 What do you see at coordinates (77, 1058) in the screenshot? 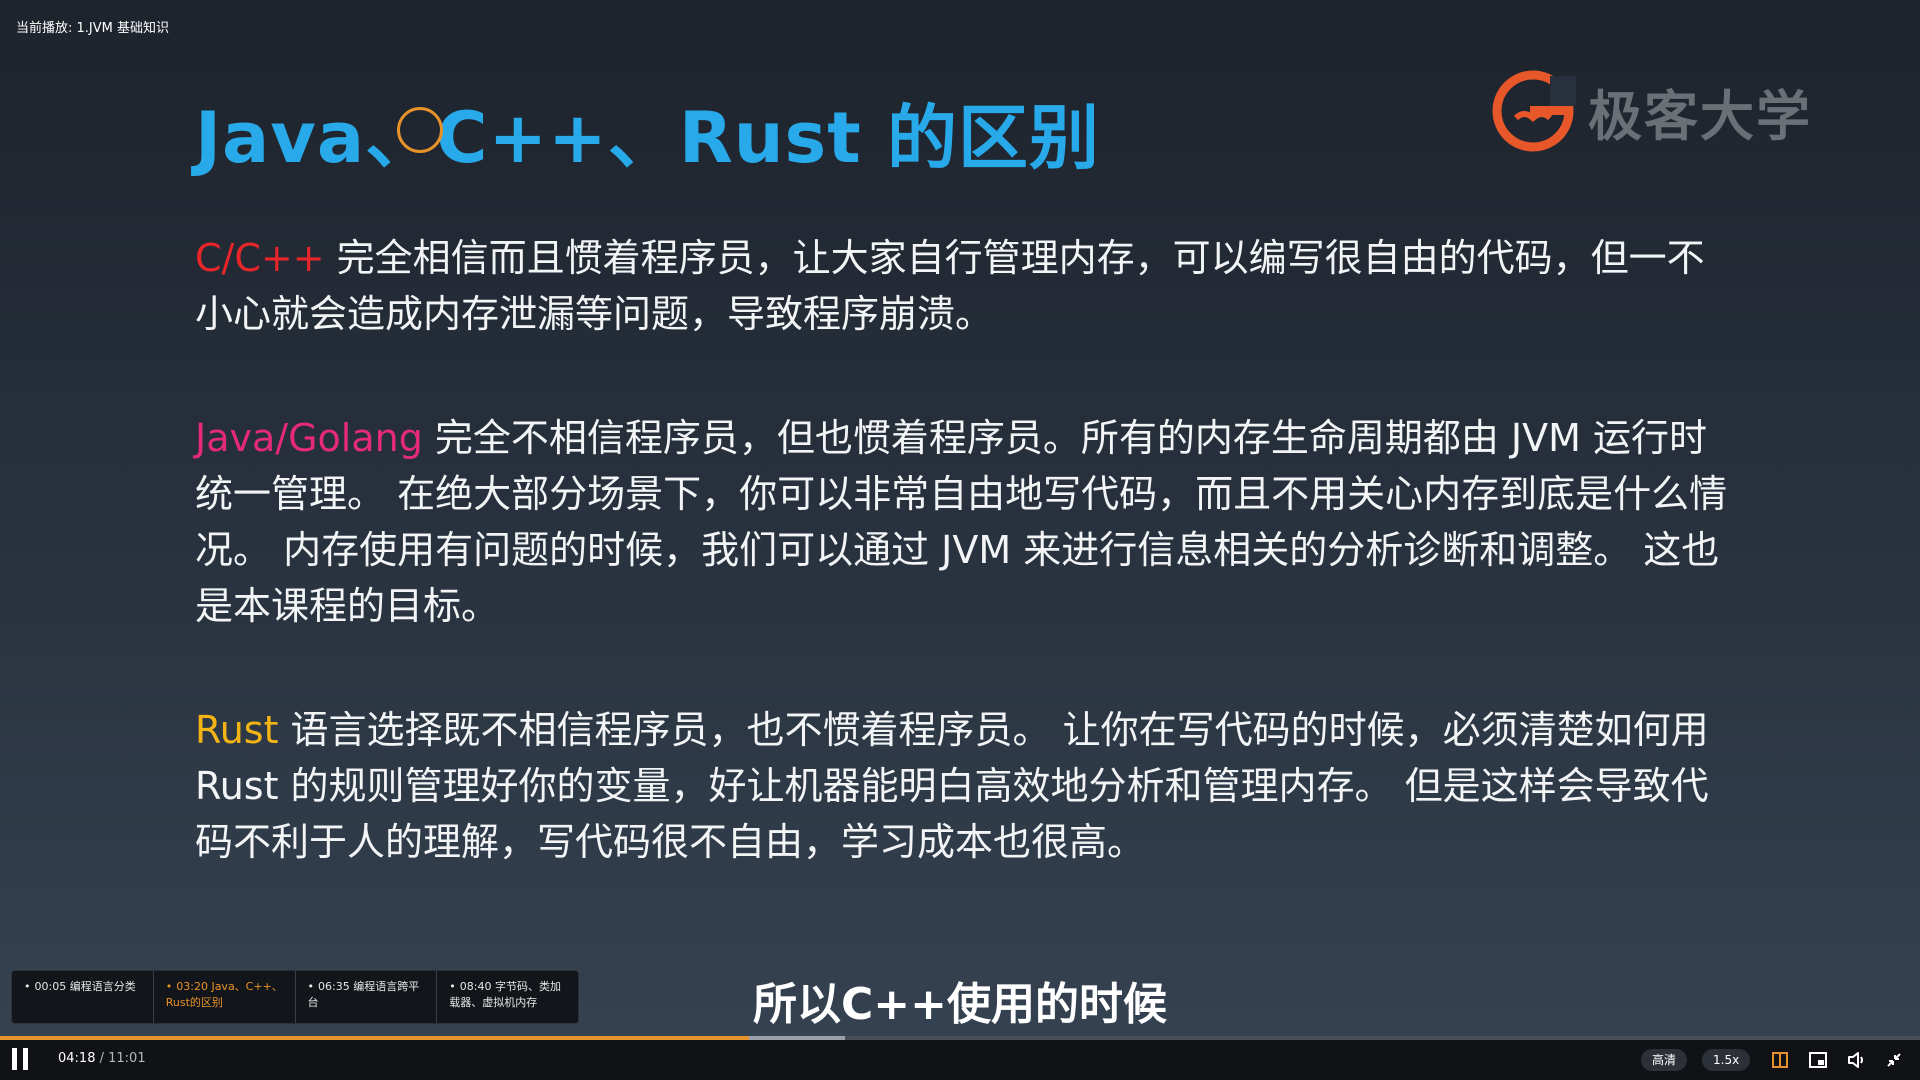
I see `current-time: 04:18` at bounding box center [77, 1058].